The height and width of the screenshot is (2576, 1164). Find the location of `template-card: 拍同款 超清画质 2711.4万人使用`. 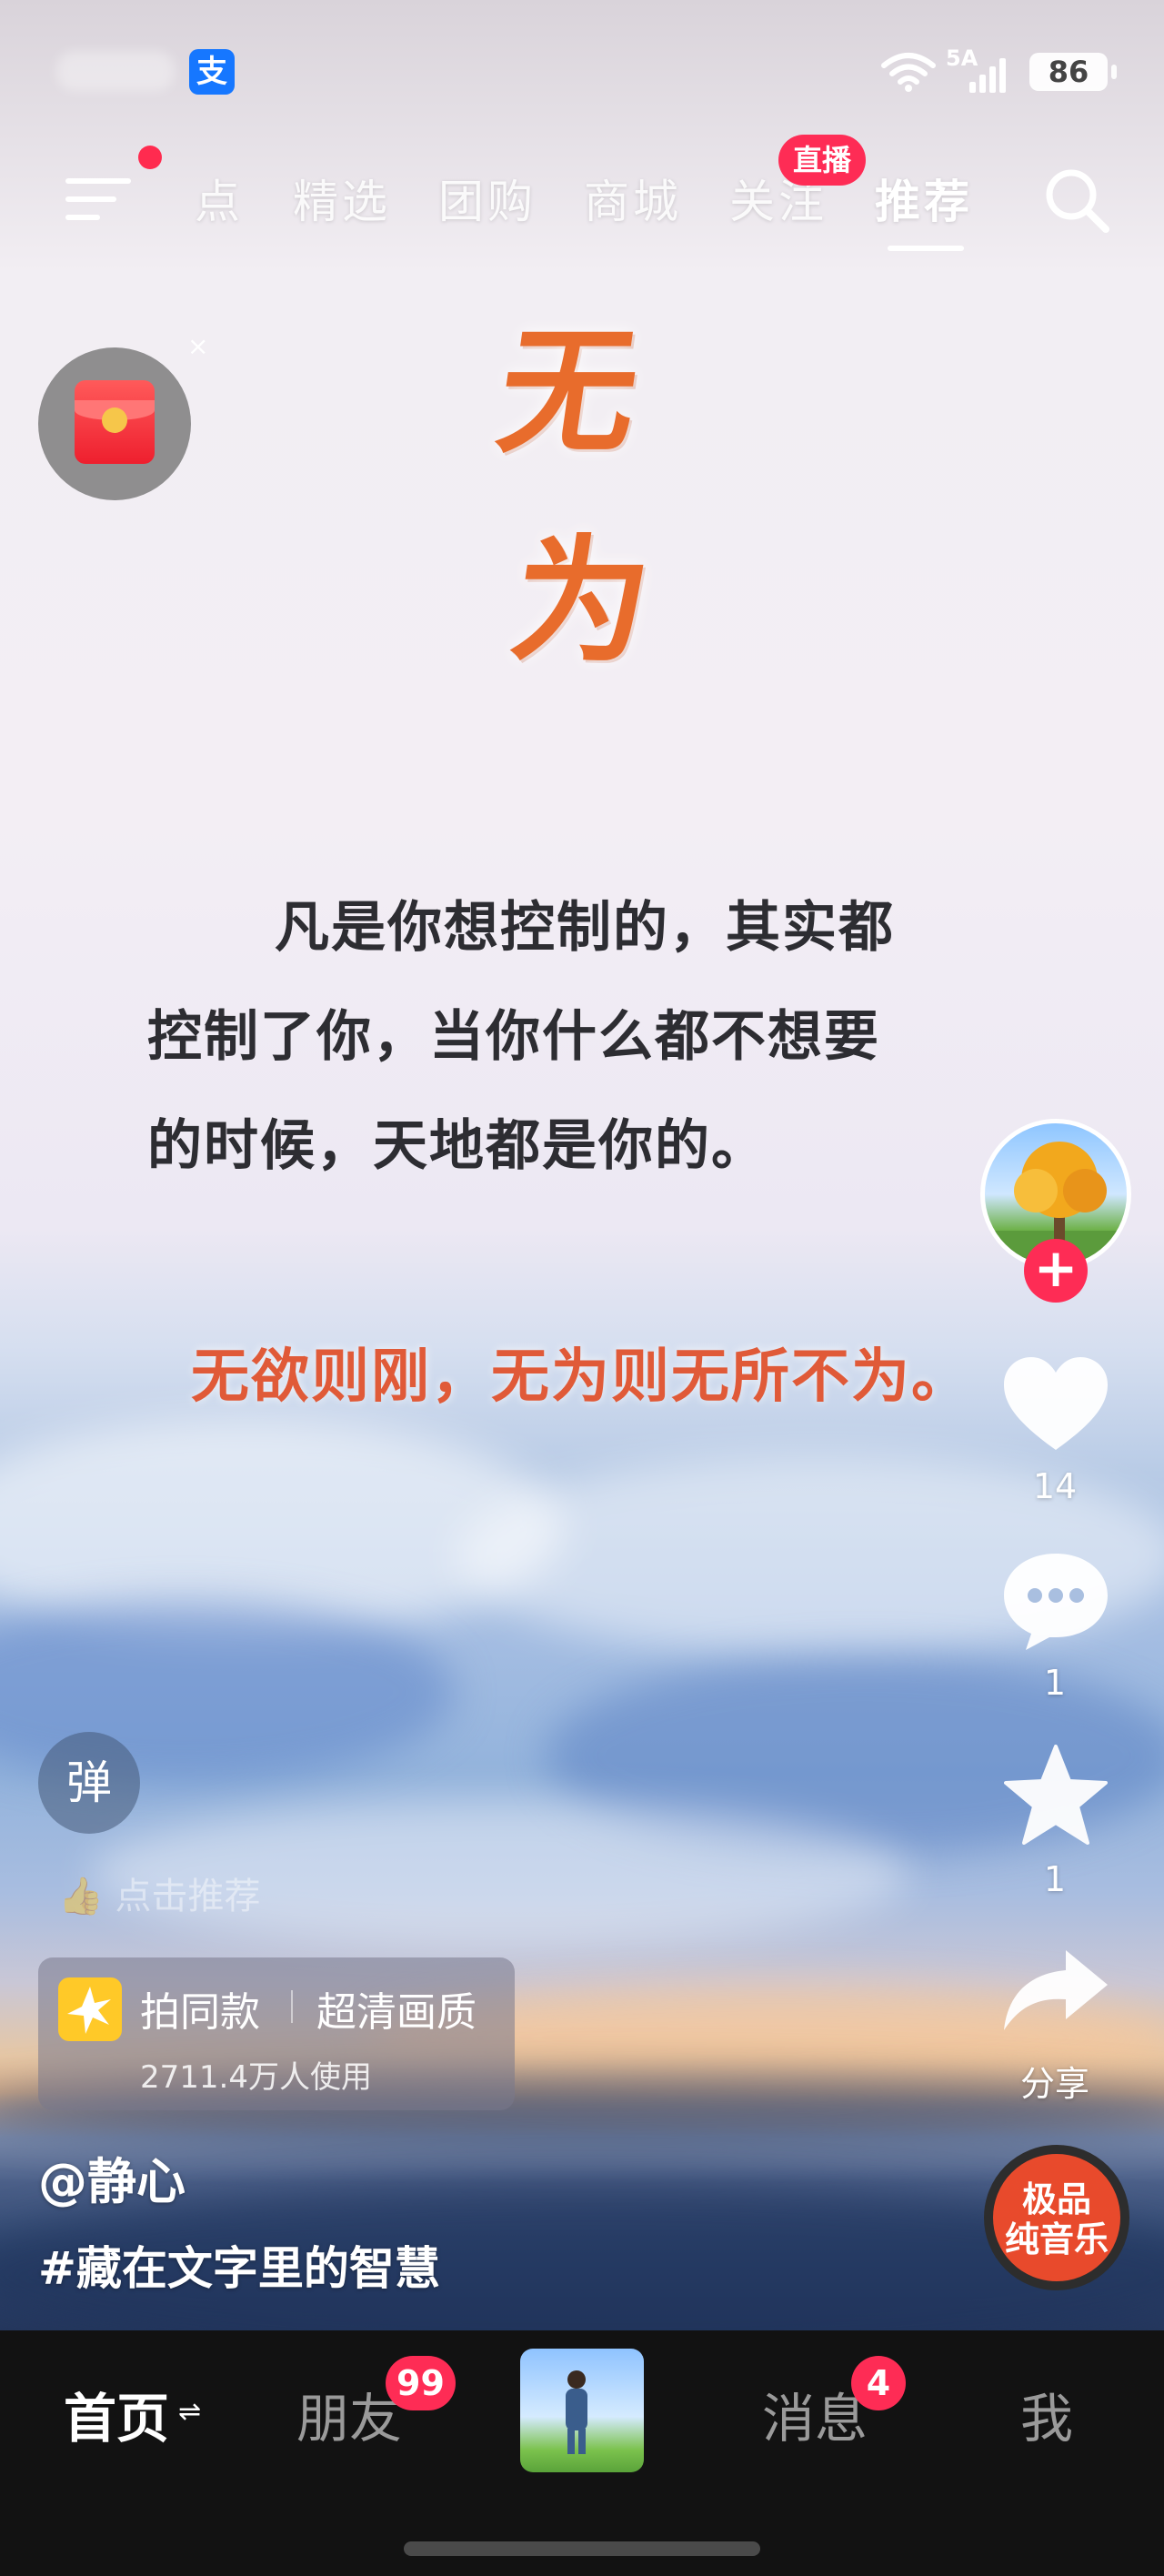

template-card: 拍同款 超清画质 2711.4万人使用 is located at coordinates (276, 2033).